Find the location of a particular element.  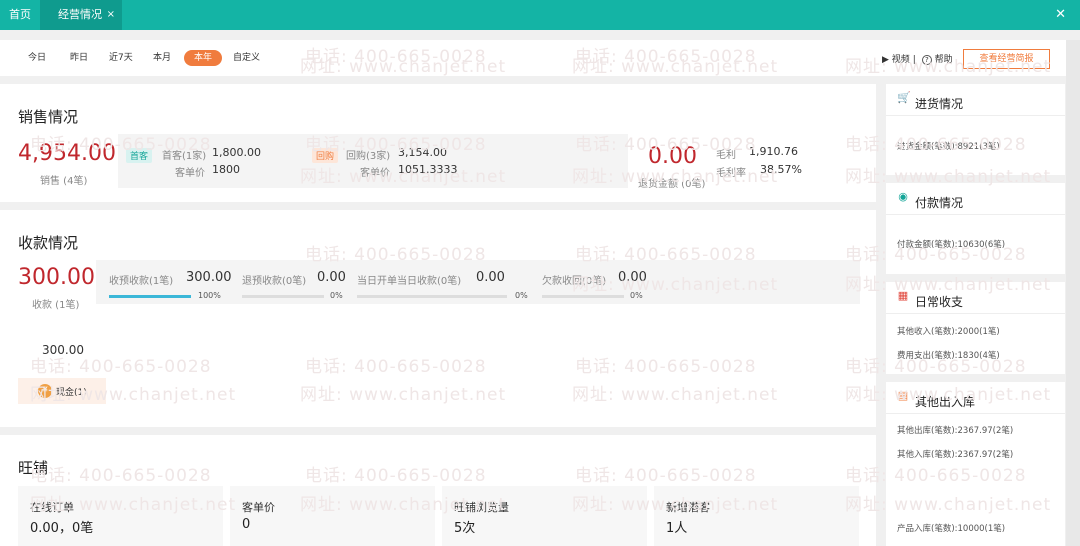

purchase-card: 🛒 进货情况 进货金额(笔数):8921(3笔) is located at coordinates (975, 129).